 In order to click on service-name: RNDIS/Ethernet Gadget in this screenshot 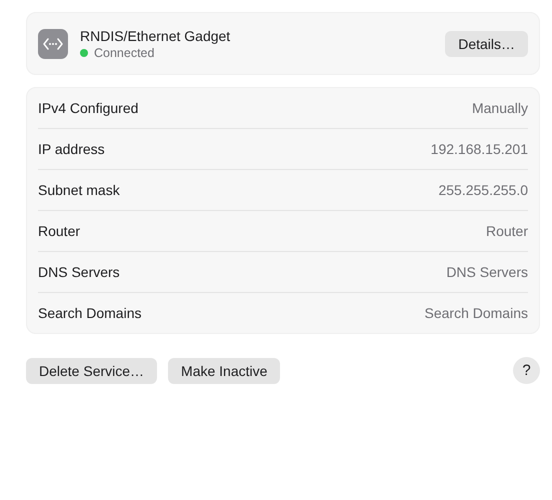, I will do `click(156, 36)`.